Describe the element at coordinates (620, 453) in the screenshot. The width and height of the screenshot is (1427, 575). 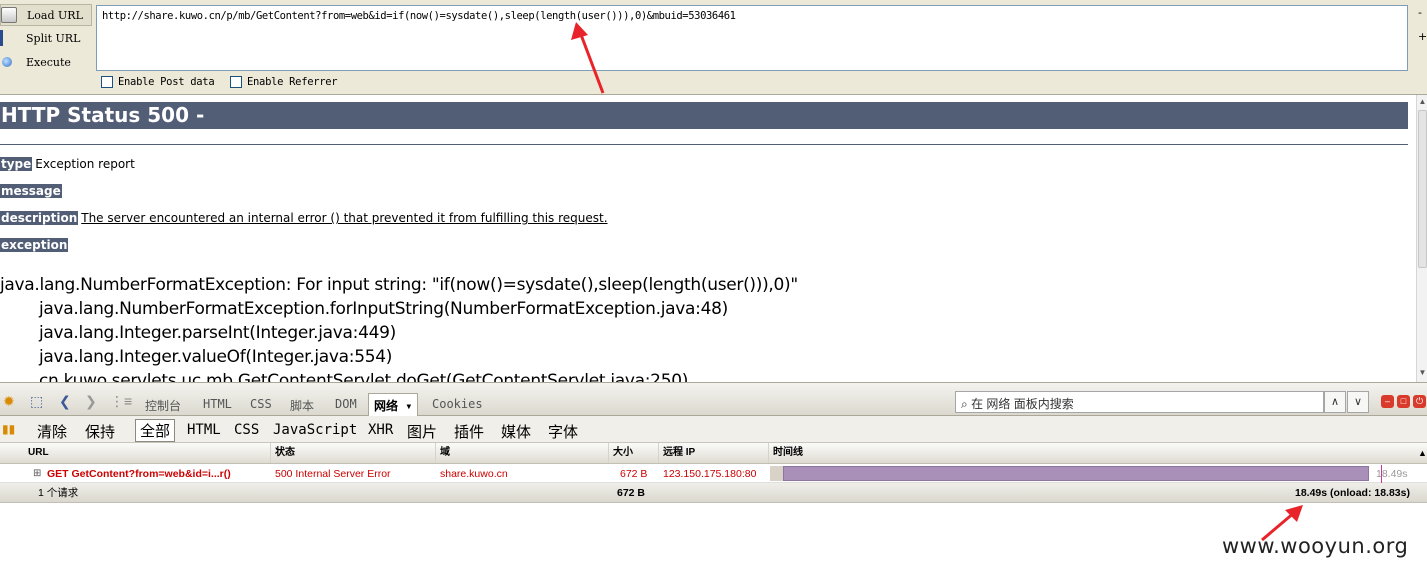
I see `column-size: 大小` at that location.